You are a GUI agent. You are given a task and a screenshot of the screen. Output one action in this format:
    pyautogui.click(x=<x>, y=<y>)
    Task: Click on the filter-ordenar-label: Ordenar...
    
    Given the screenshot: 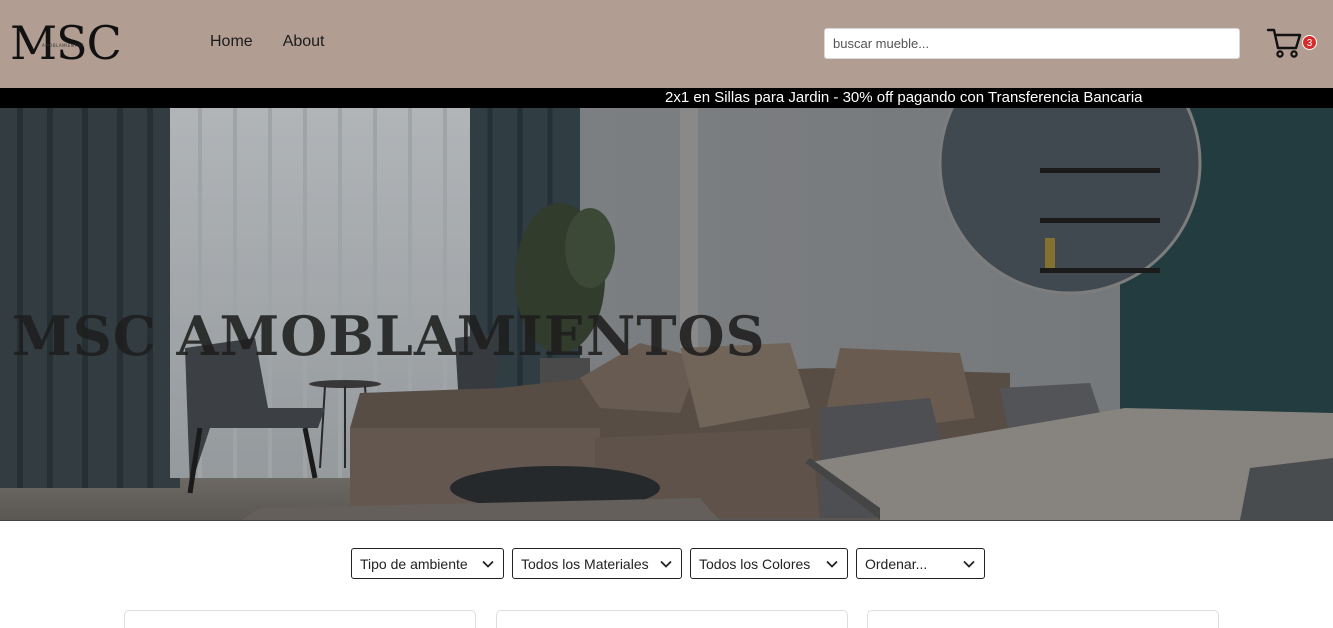 What is the action you would take?
    pyautogui.click(x=896, y=563)
    